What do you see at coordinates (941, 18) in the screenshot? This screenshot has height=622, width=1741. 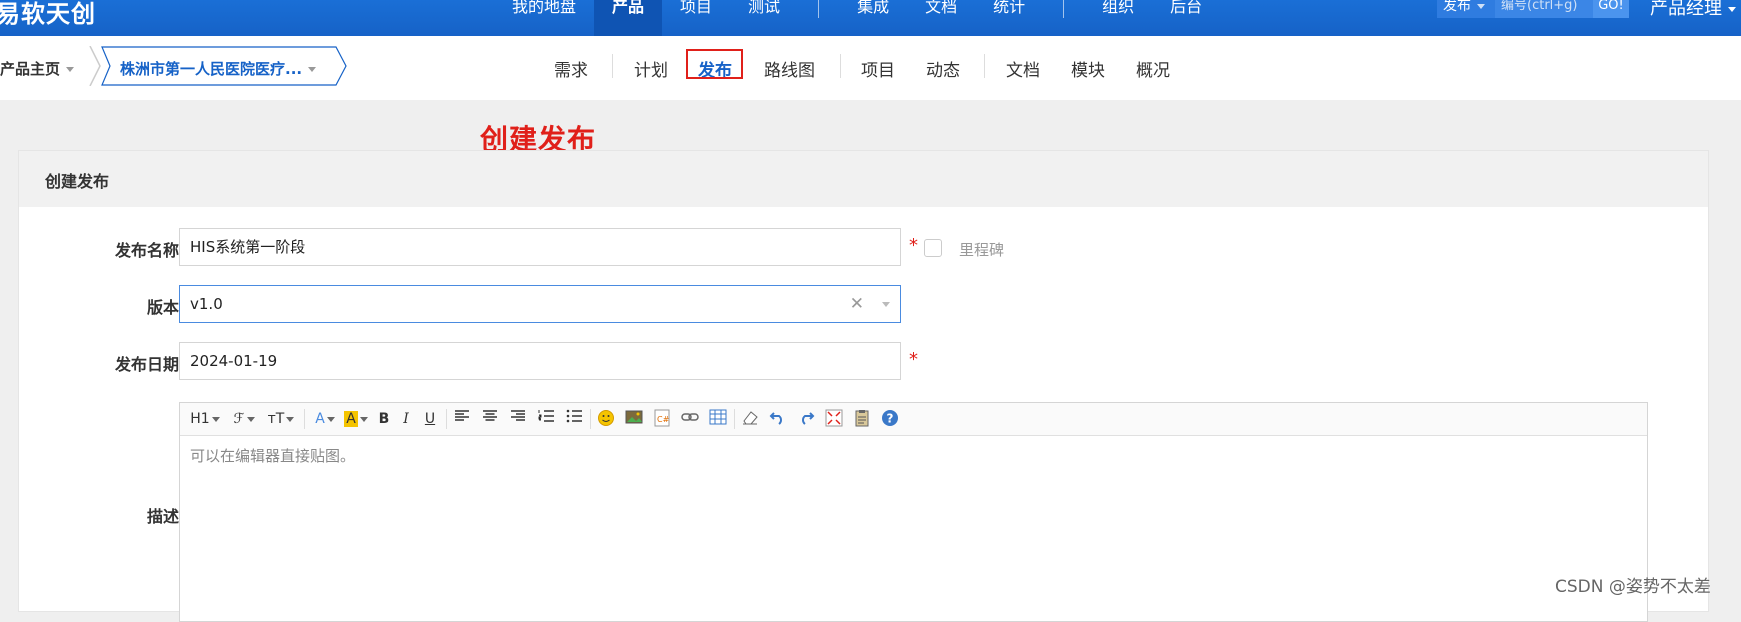 I see `nav-docs: 文档` at bounding box center [941, 18].